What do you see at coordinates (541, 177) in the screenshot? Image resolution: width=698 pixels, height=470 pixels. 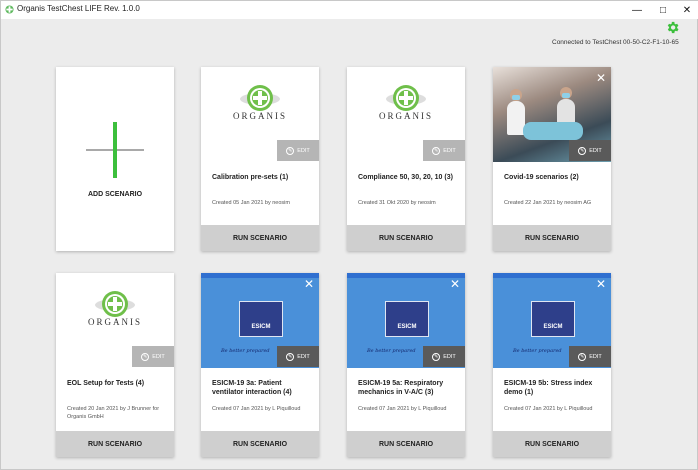 I see `scenario-title: Covid-19 scenarios (2)` at bounding box center [541, 177].